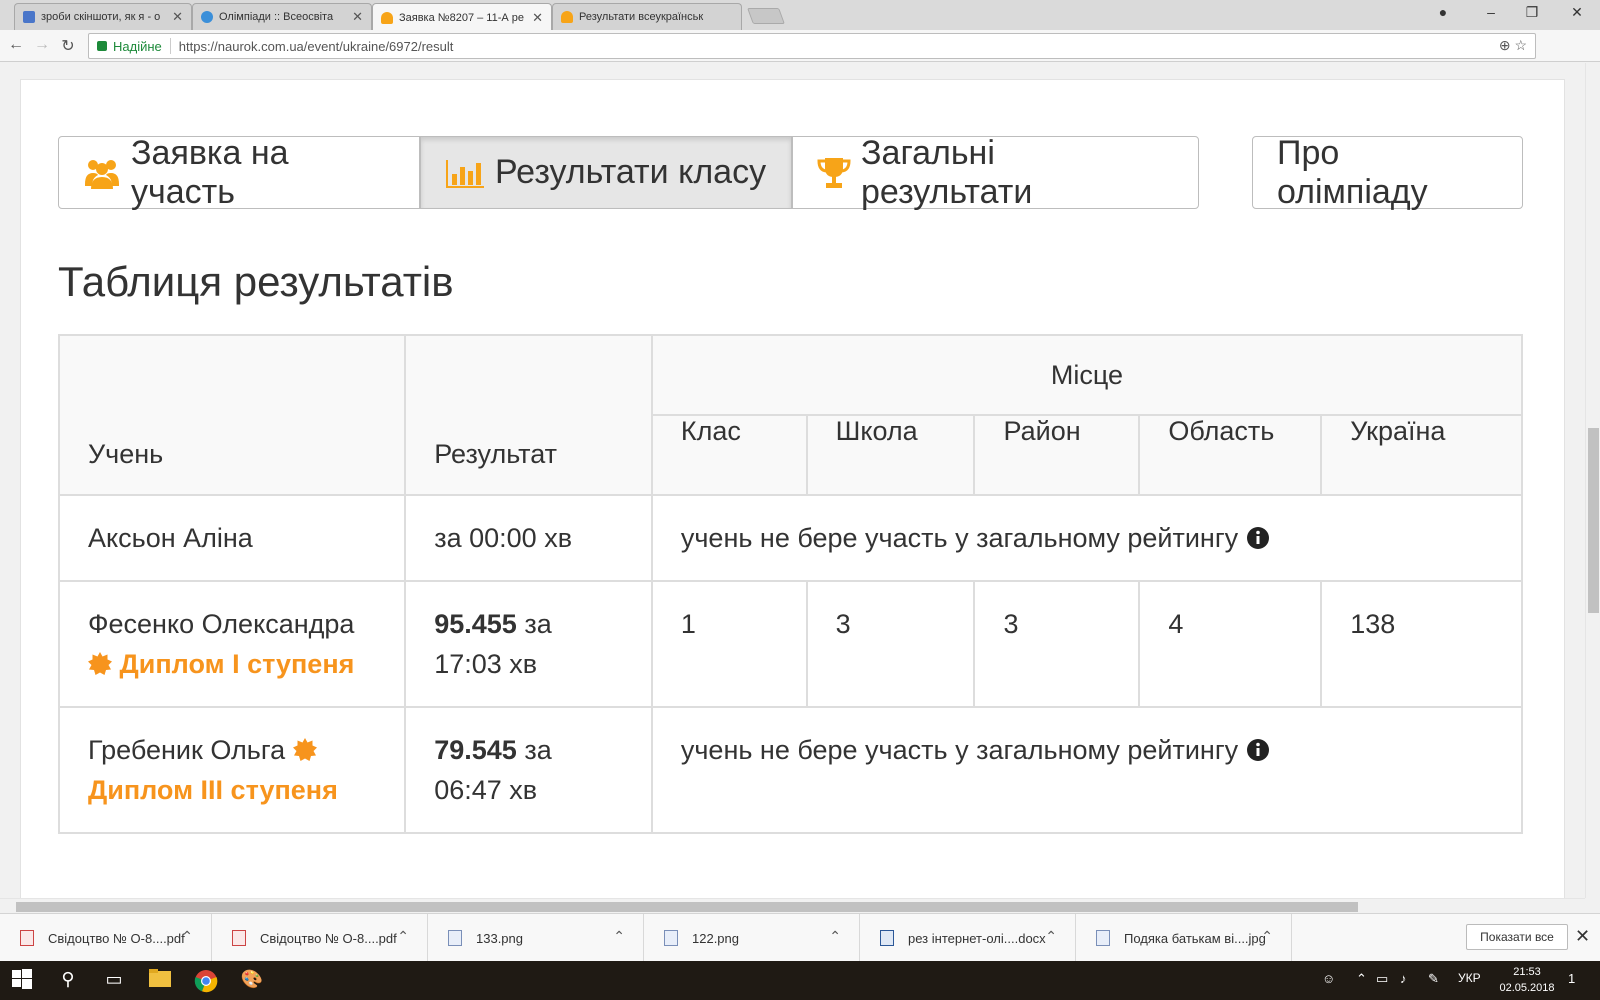 This screenshot has height=1000, width=1600. What do you see at coordinates (102, 173) in the screenshot?
I see `users-icon` at bounding box center [102, 173].